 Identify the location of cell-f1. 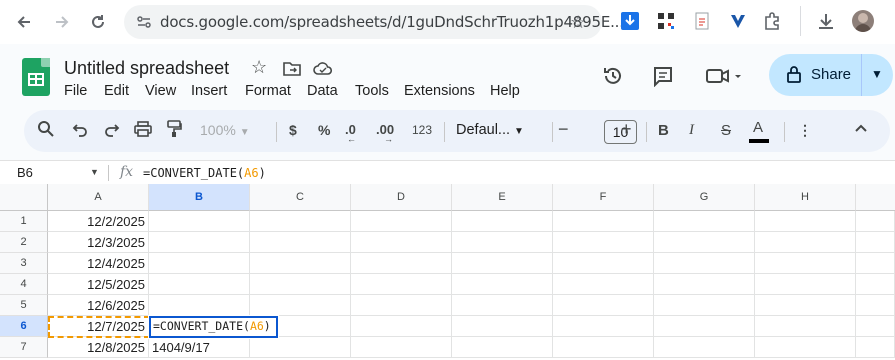
(603, 221).